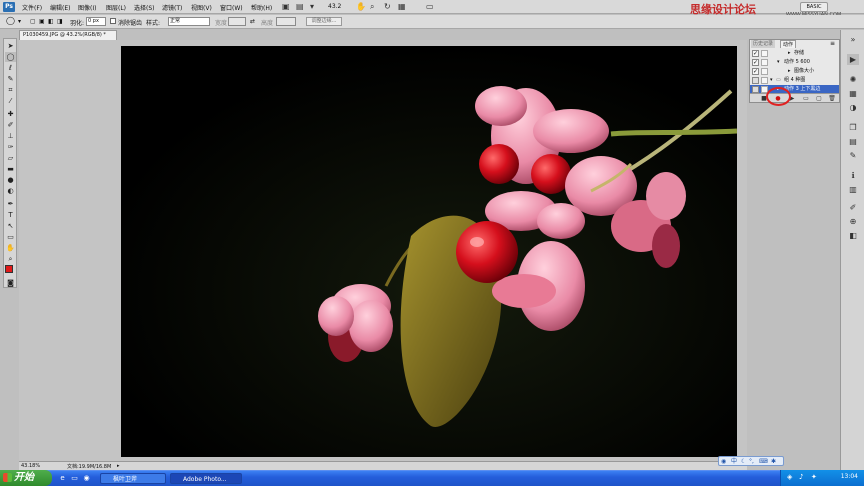 This screenshot has height=486, width=864. I want to click on add-selection-icon: ▣, so click(42, 21).